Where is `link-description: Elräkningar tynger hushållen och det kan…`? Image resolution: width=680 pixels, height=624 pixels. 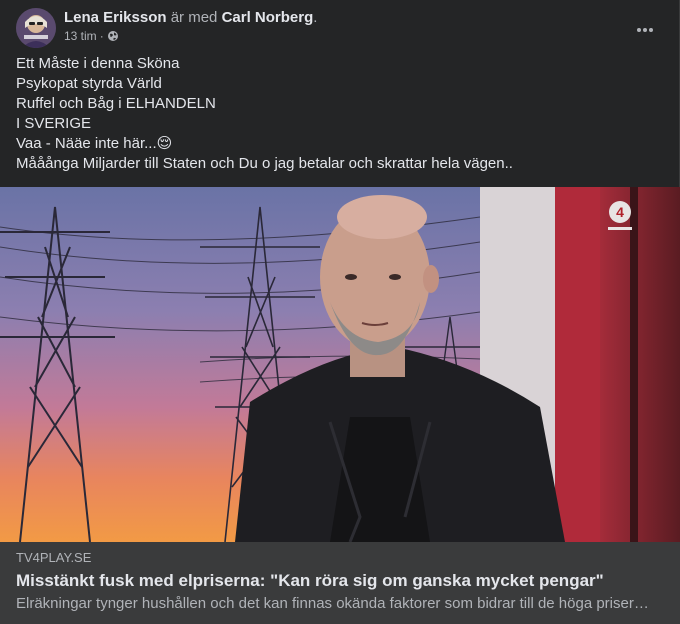
link-description: Elräkningar tynger hushållen och det kan… is located at coordinates (332, 603).